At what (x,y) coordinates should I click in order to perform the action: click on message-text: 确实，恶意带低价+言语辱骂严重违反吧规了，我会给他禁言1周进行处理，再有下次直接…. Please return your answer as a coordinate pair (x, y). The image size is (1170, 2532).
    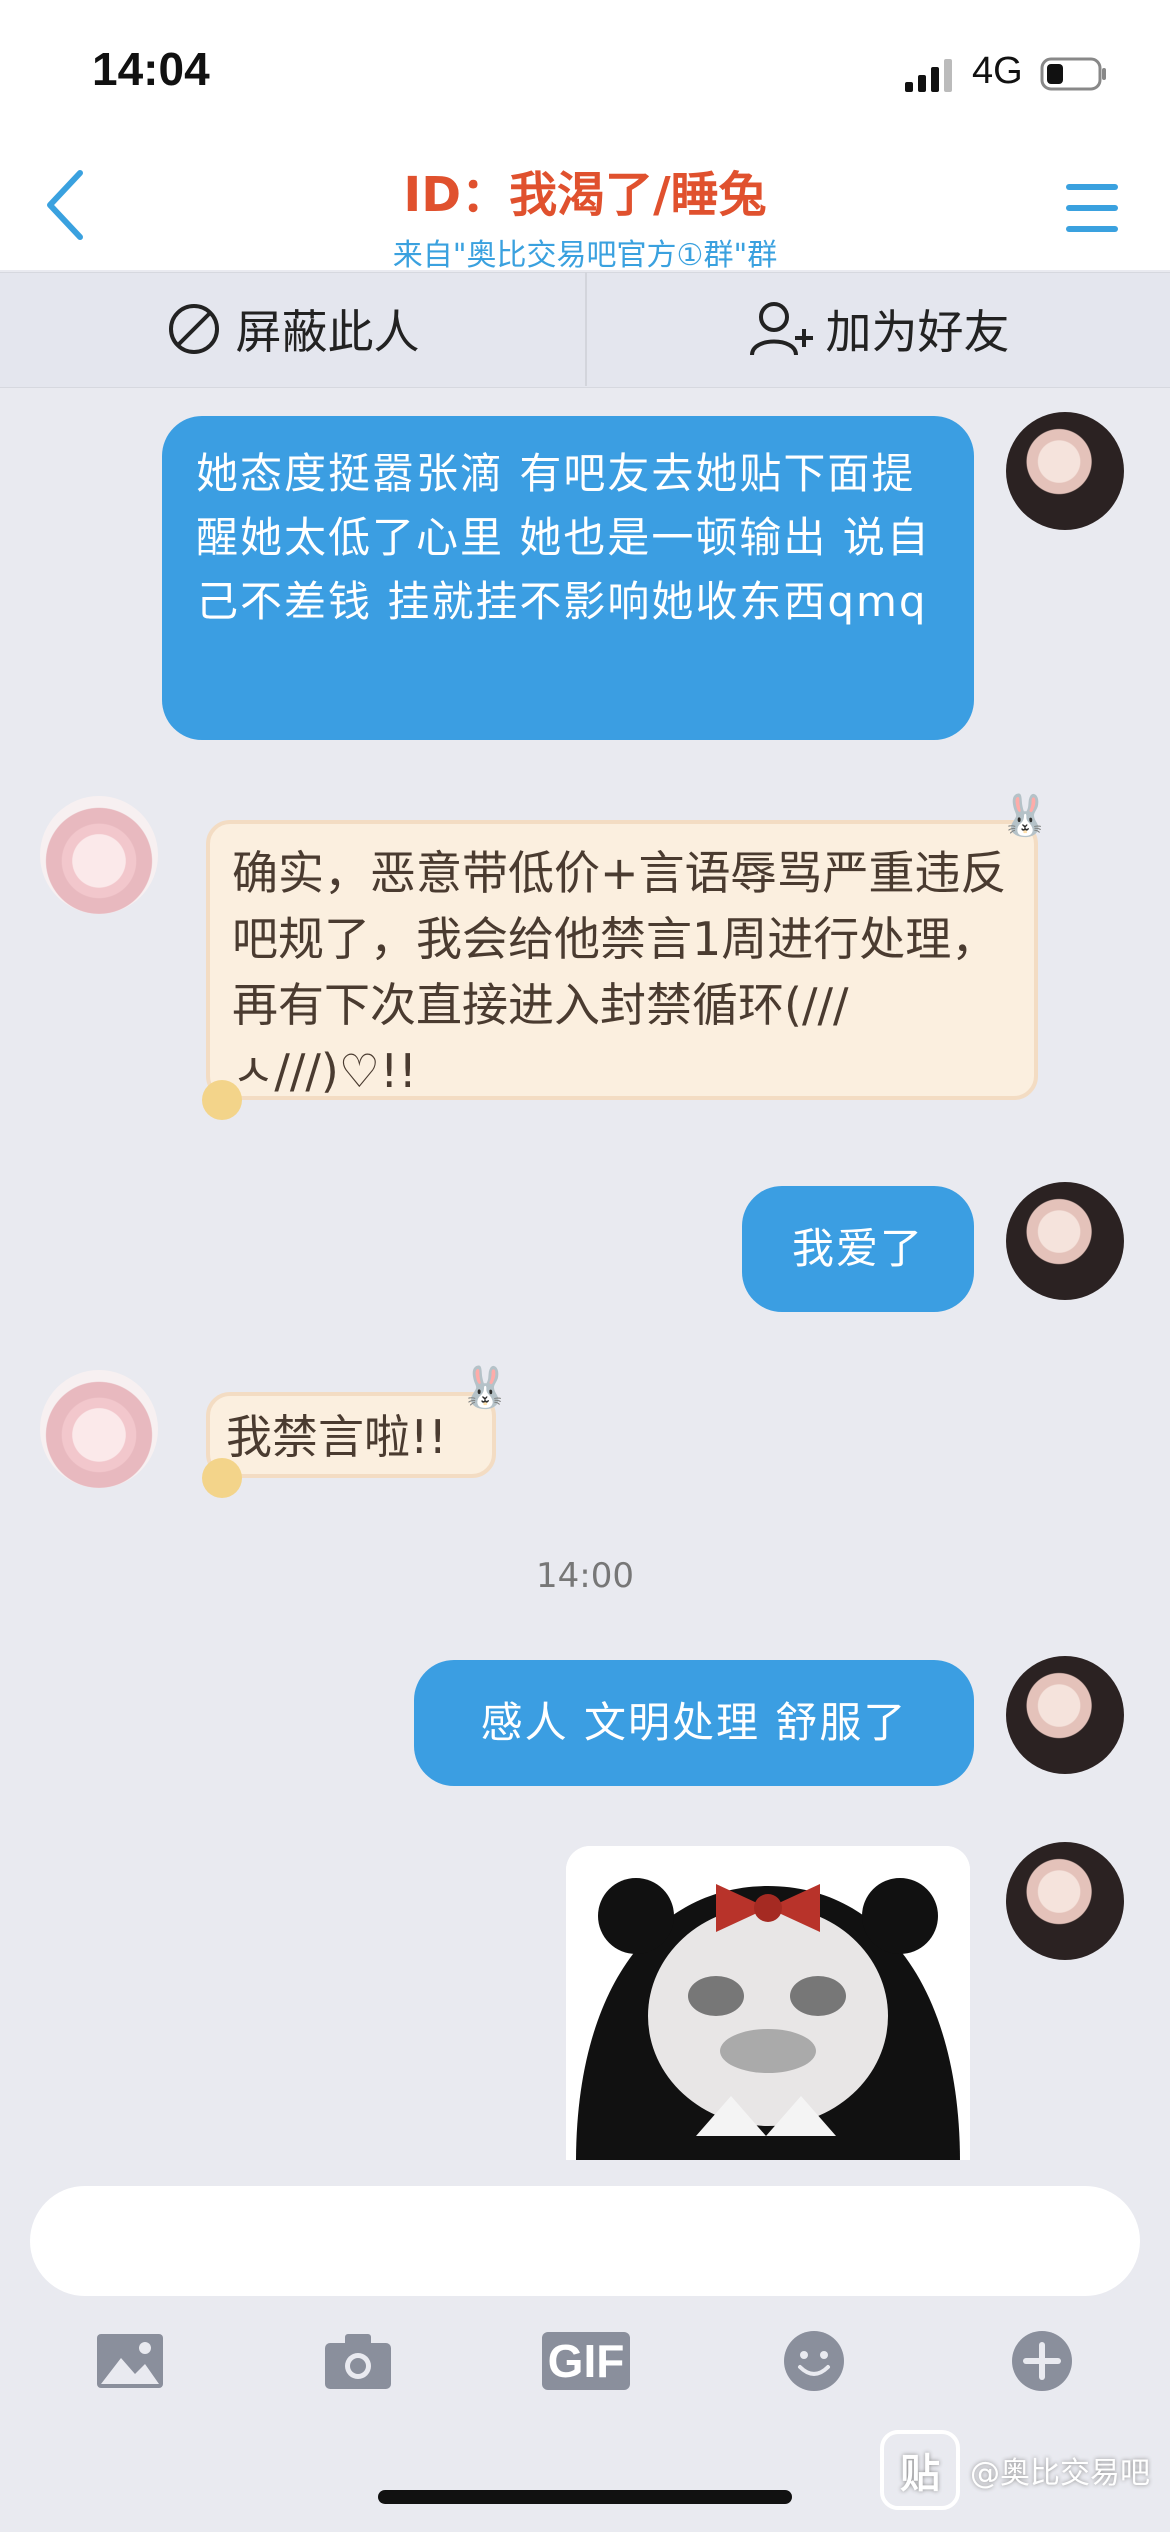
    Looking at the image, I should click on (619, 972).